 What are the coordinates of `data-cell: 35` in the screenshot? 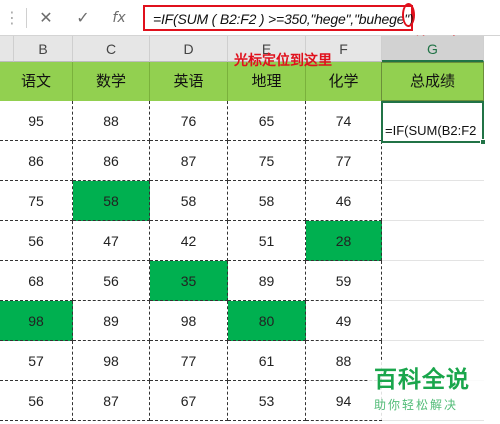 It's located at (189, 281).